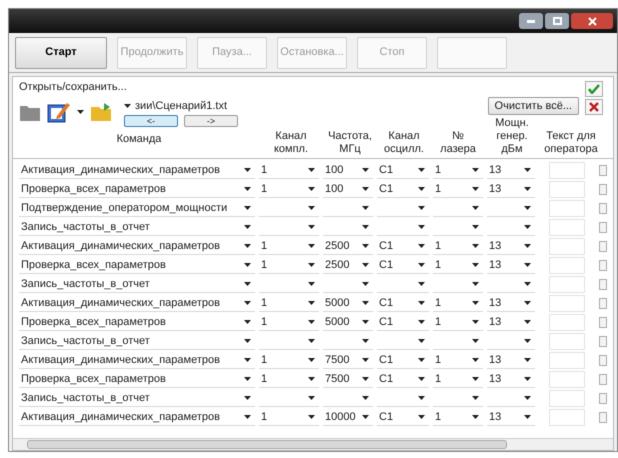  I want to click on edit-icon, so click(59, 112).